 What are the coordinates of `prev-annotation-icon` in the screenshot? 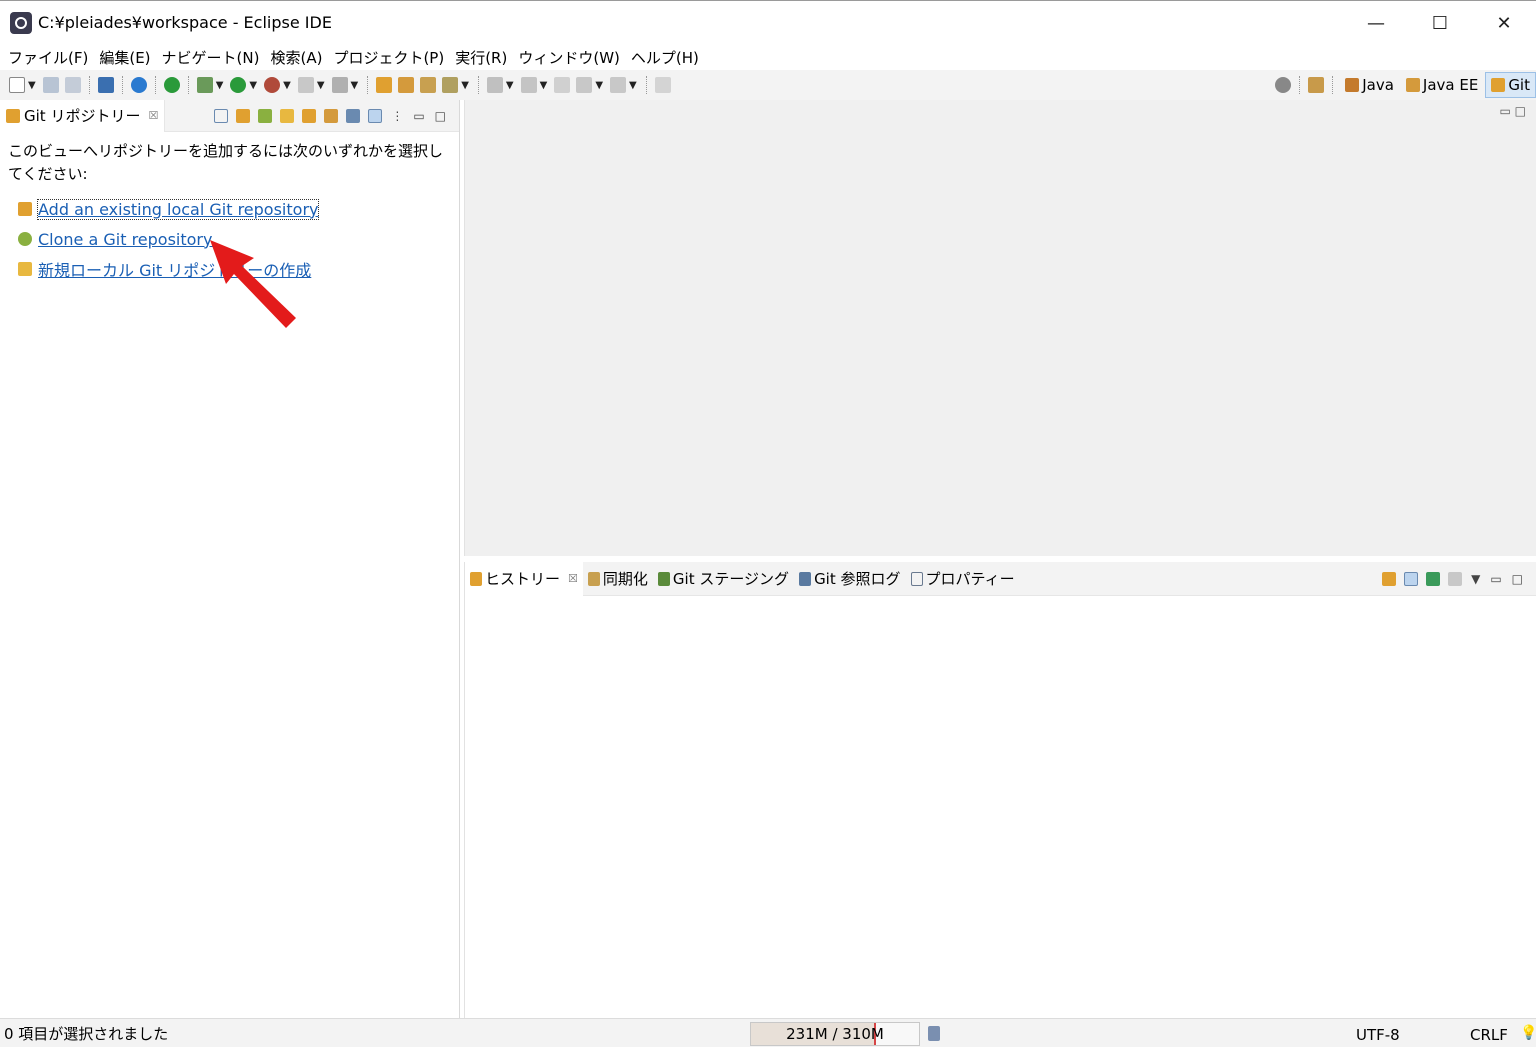 It's located at (528, 85).